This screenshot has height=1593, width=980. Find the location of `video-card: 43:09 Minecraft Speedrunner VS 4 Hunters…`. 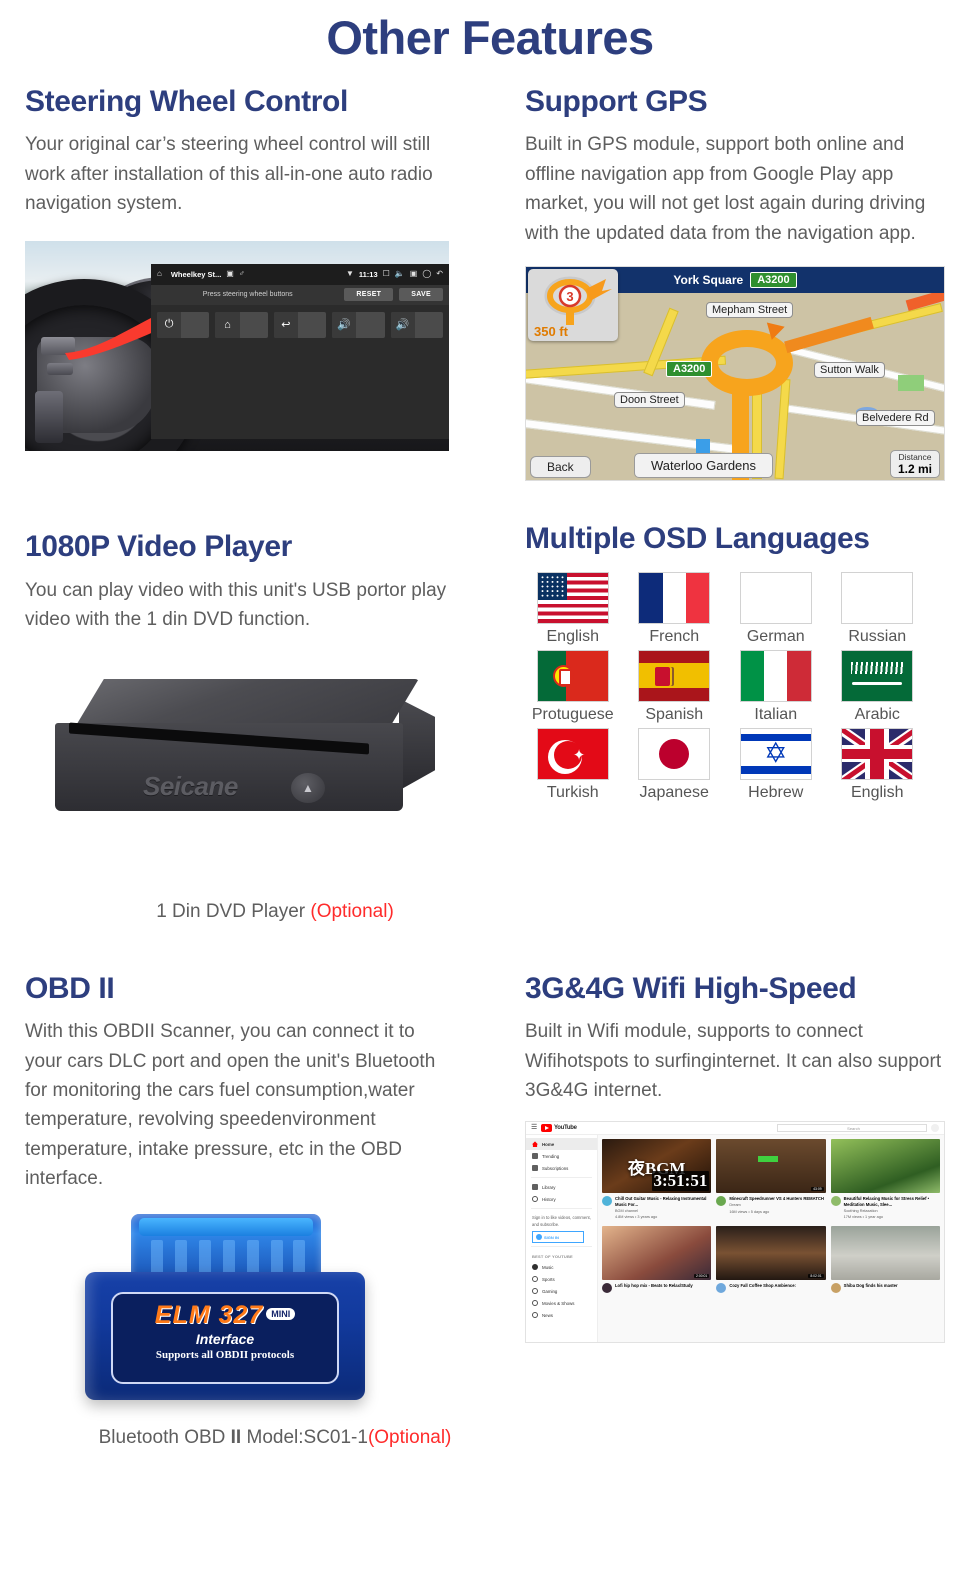

video-card: 43:09 Minecraft Speedrunner VS 4 Hunters… is located at coordinates (771, 1179).